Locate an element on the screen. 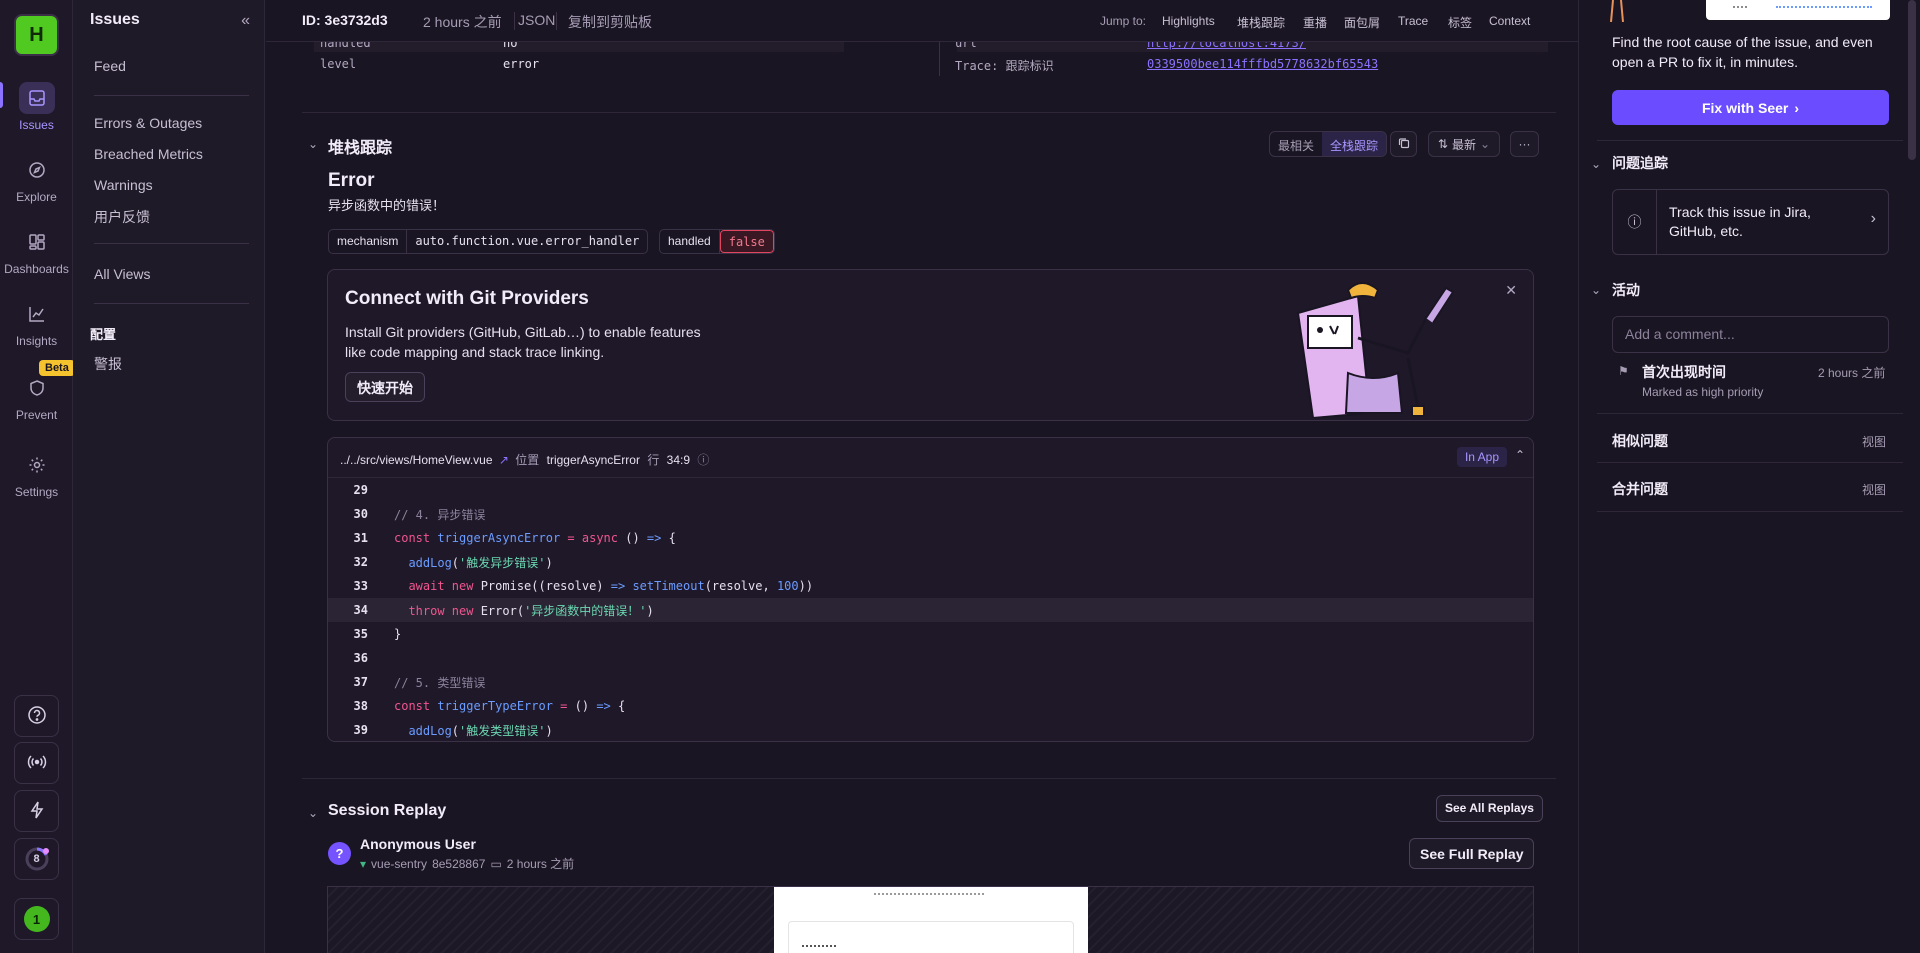  scrollbar is located at coordinates (1912, 80).